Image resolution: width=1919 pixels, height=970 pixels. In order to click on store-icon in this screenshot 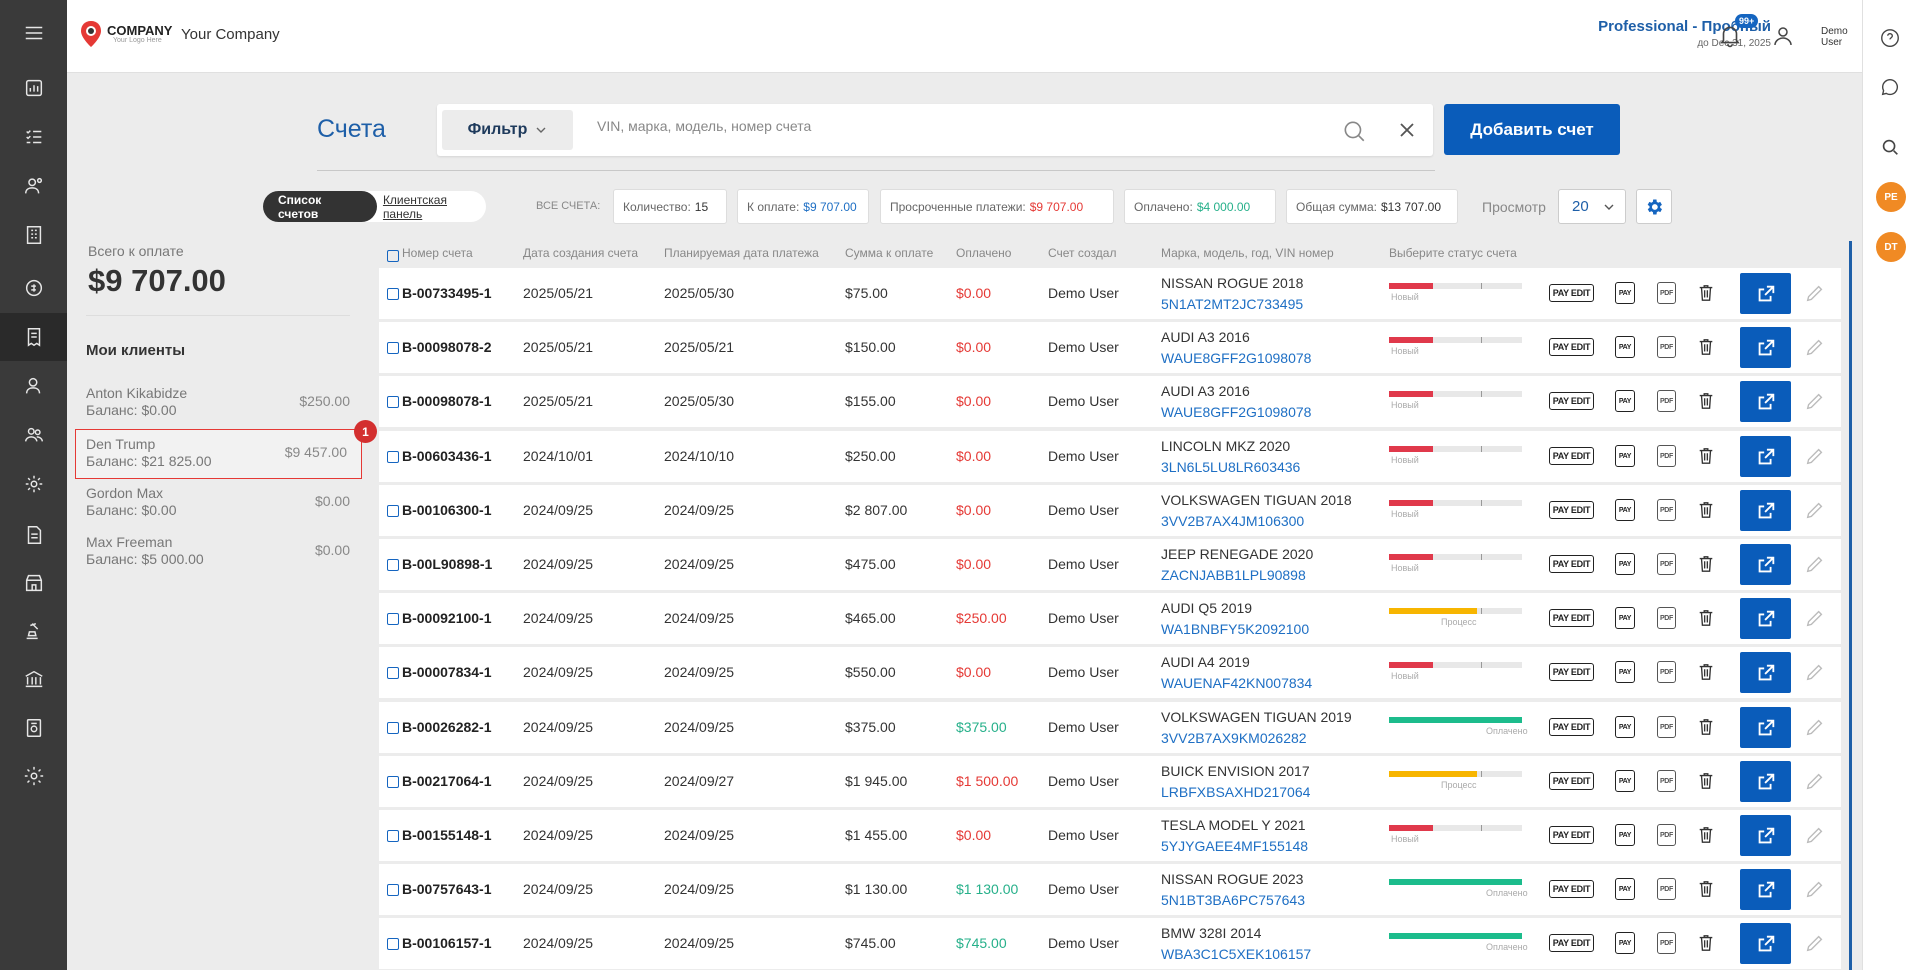, I will do `click(33, 583)`.